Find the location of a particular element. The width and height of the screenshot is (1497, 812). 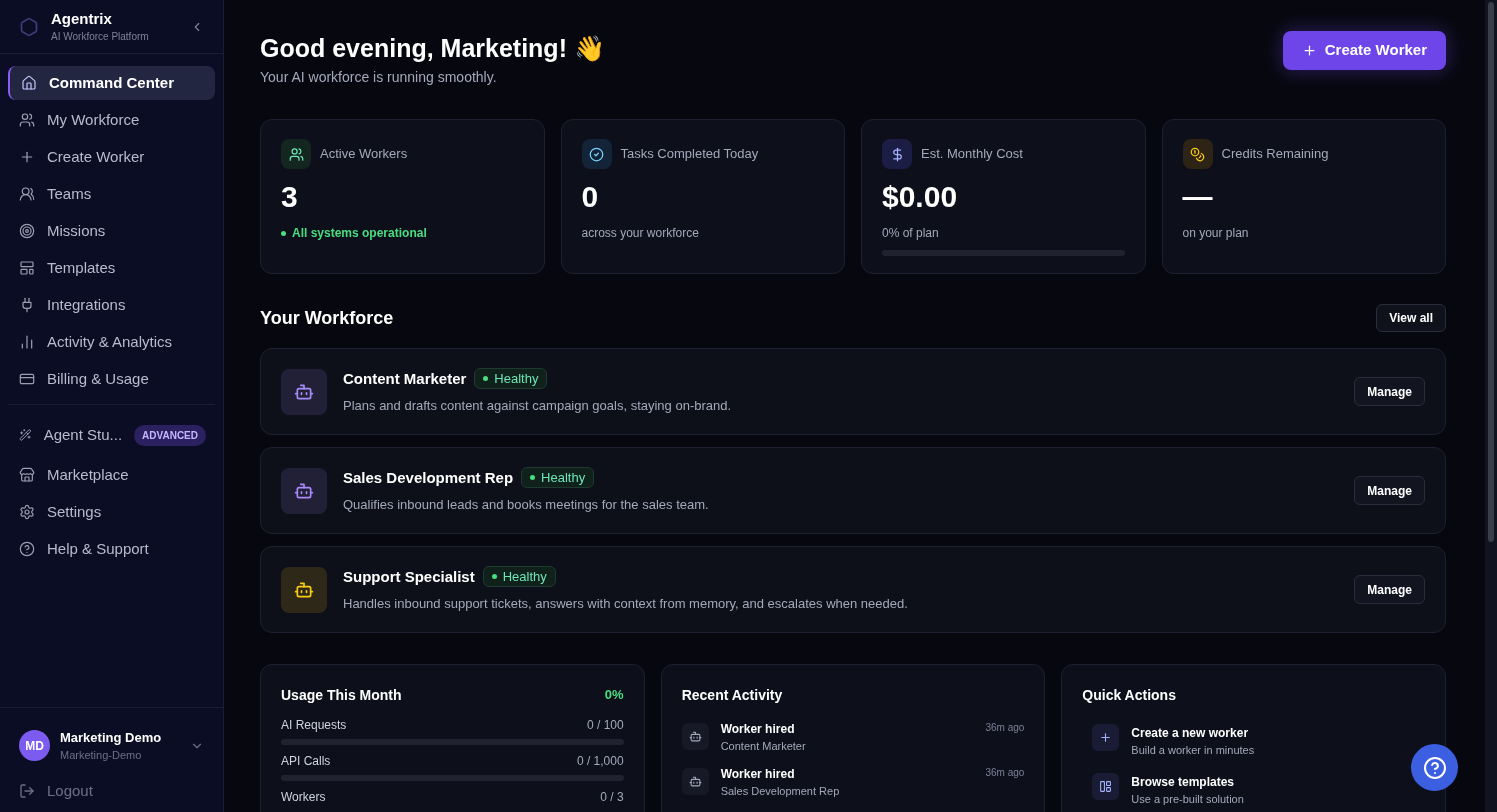

sidebar-item: Integrations is located at coordinates (111, 305).